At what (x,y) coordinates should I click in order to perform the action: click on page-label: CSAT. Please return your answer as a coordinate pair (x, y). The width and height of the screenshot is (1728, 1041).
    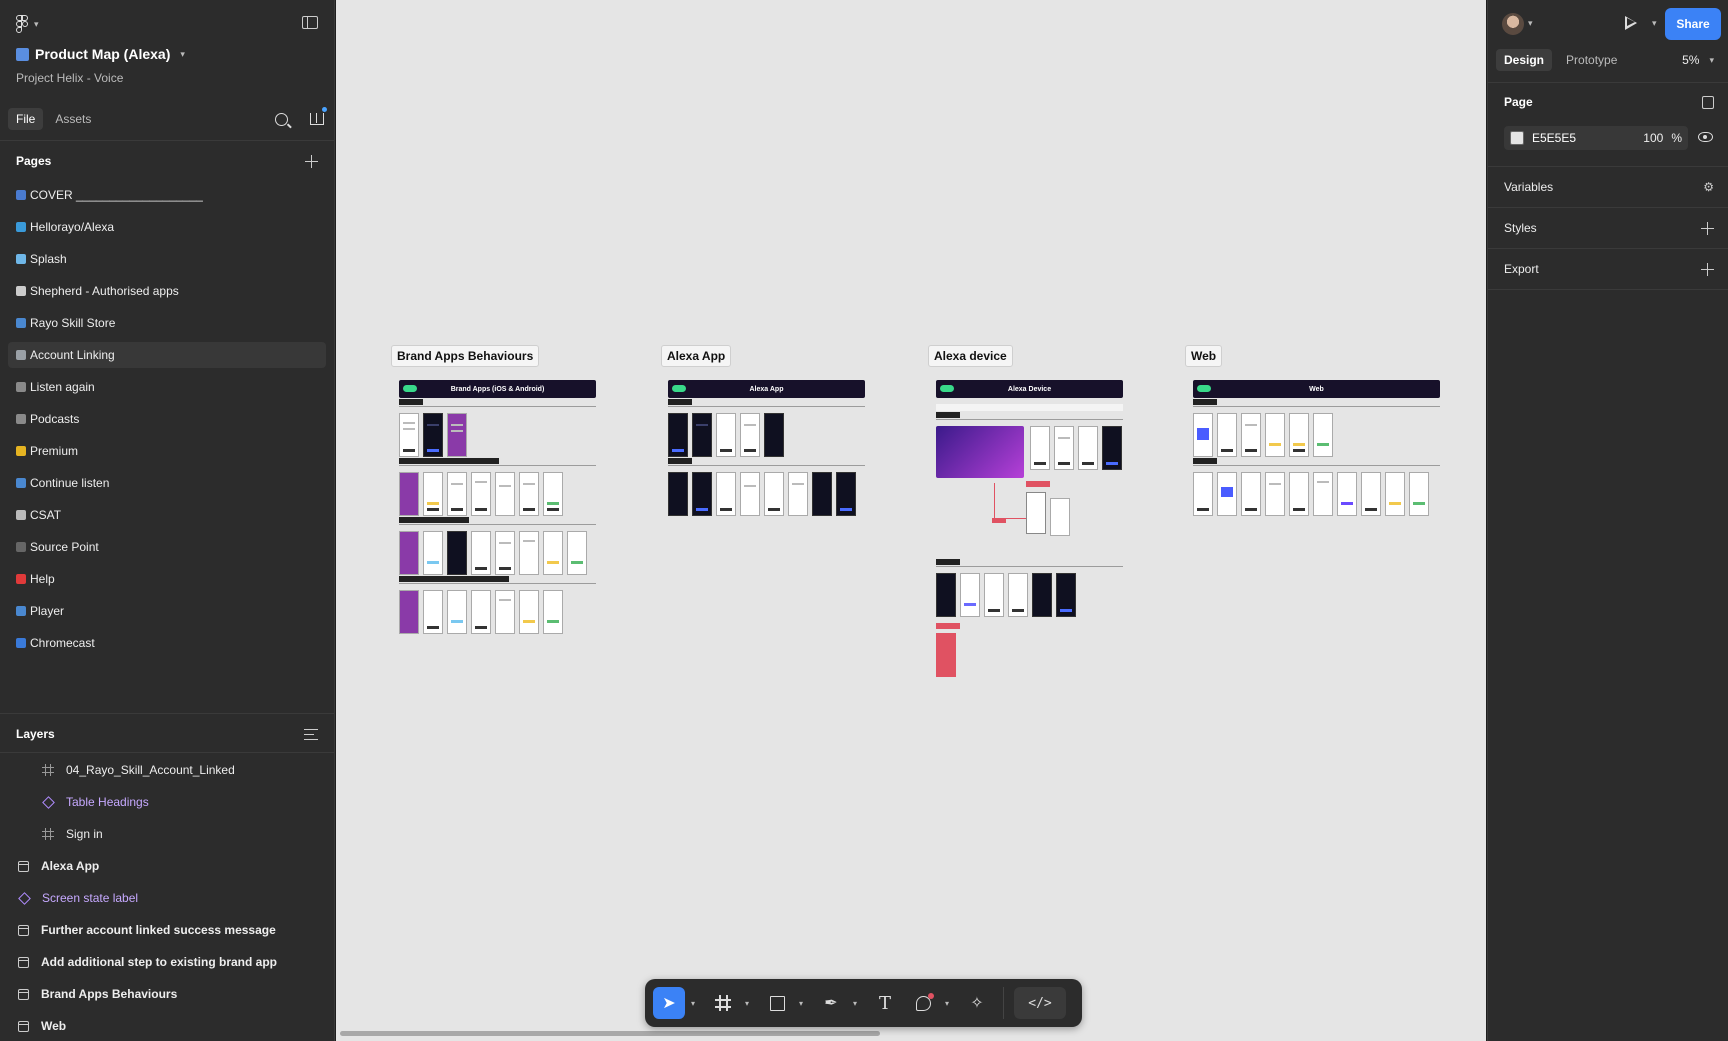
    Looking at the image, I should click on (46, 515).